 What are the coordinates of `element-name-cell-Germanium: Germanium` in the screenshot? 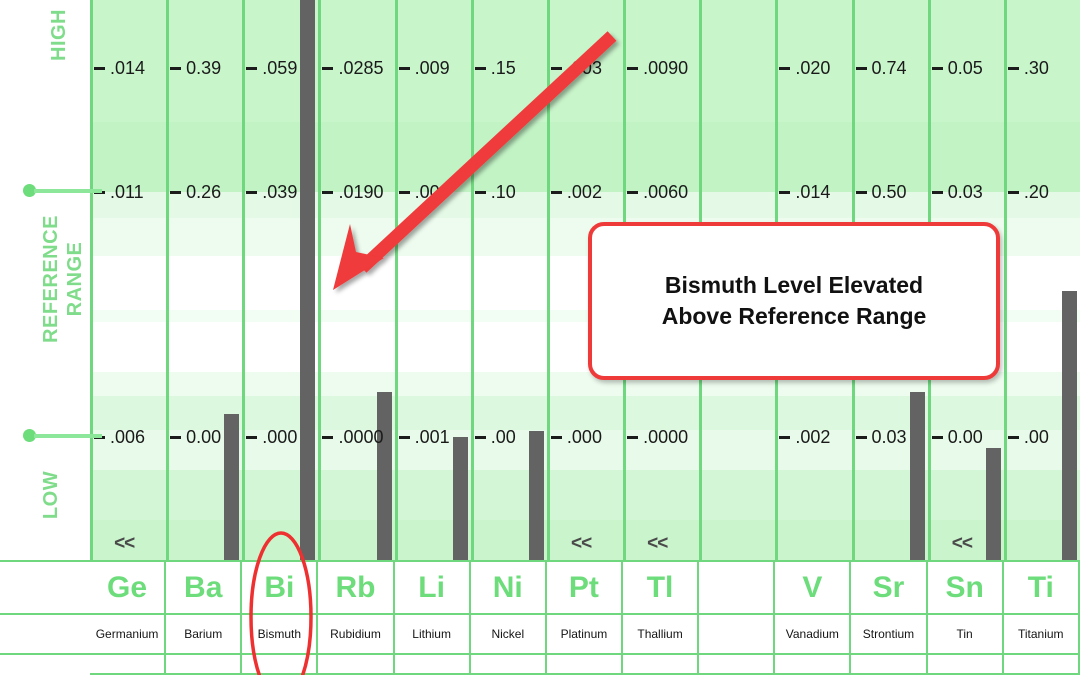 It's located at (128, 634).